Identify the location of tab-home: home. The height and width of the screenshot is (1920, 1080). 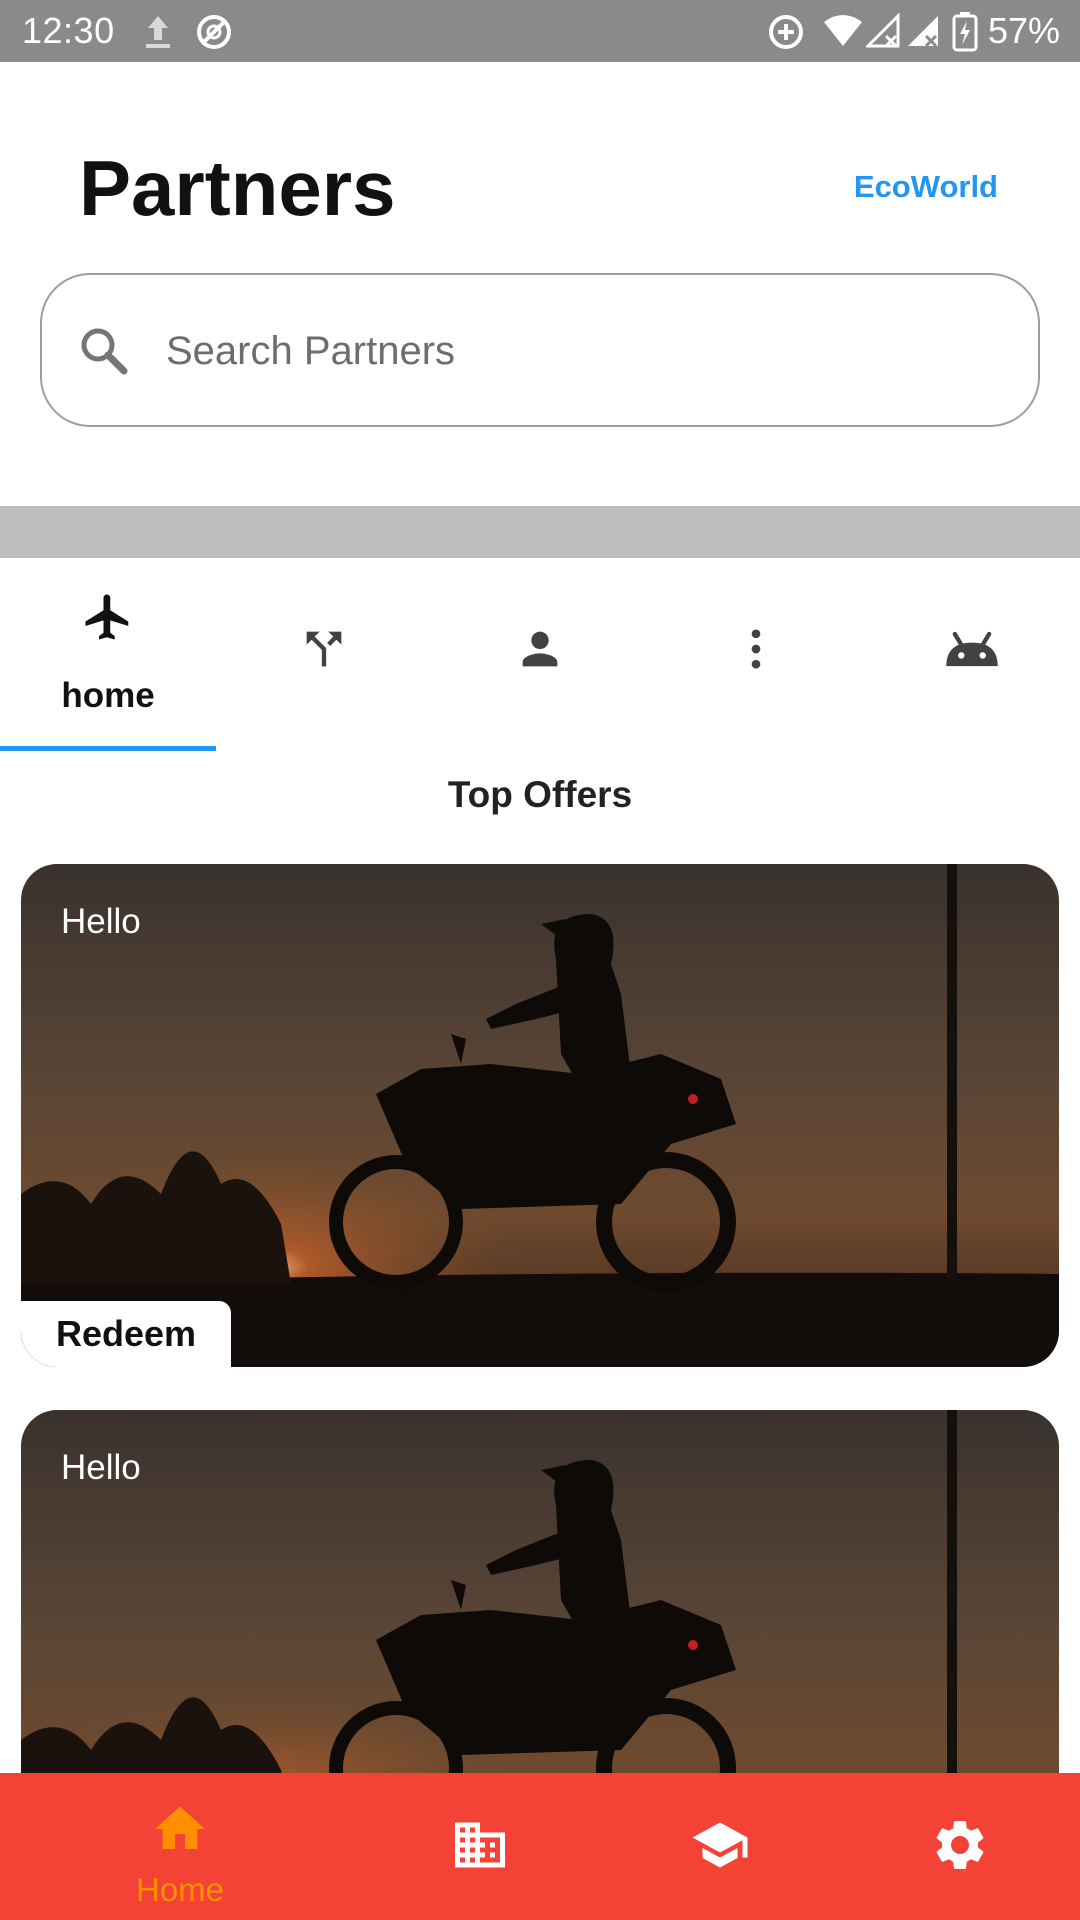
(108, 655).